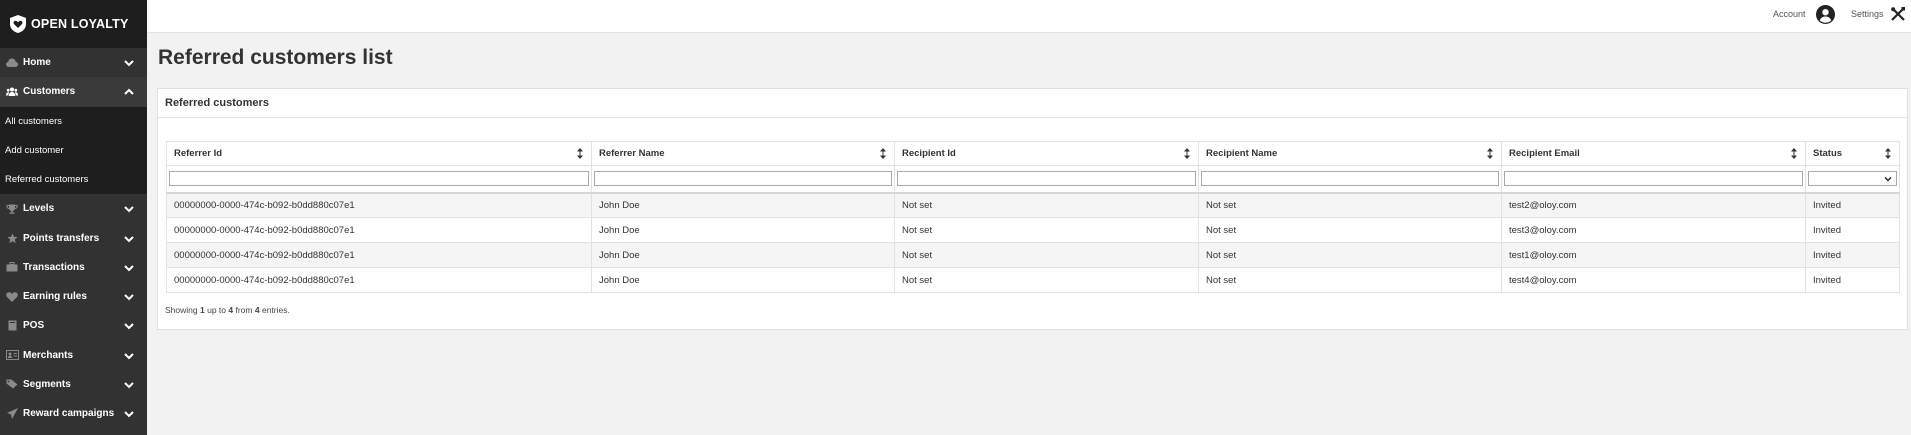 The width and height of the screenshot is (1911, 435). What do you see at coordinates (12, 63) in the screenshot?
I see `cloud-icon` at bounding box center [12, 63].